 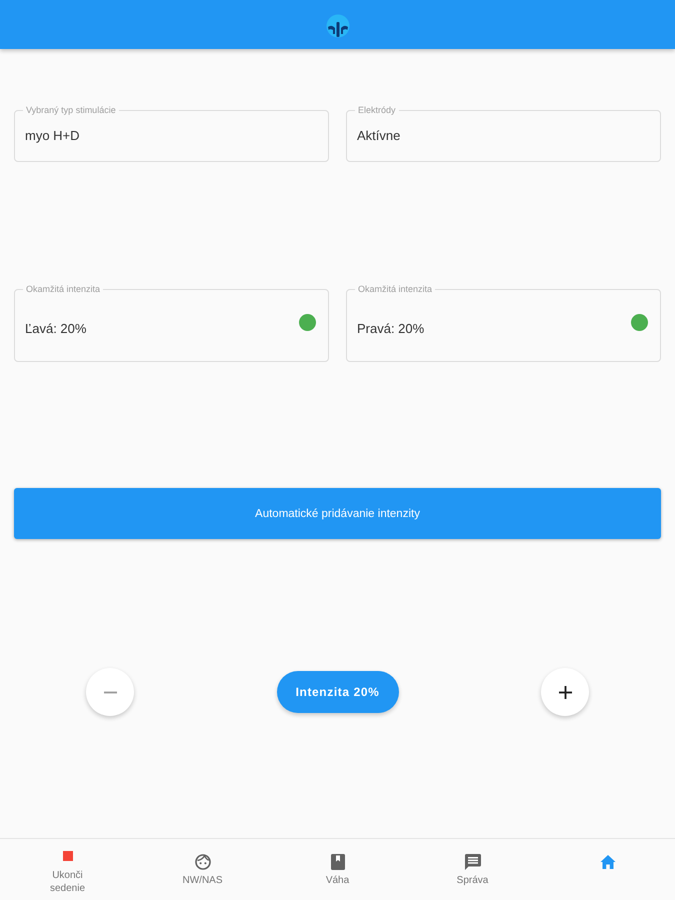 I want to click on nav-item: Ukonči sedenie, so click(x=67, y=869).